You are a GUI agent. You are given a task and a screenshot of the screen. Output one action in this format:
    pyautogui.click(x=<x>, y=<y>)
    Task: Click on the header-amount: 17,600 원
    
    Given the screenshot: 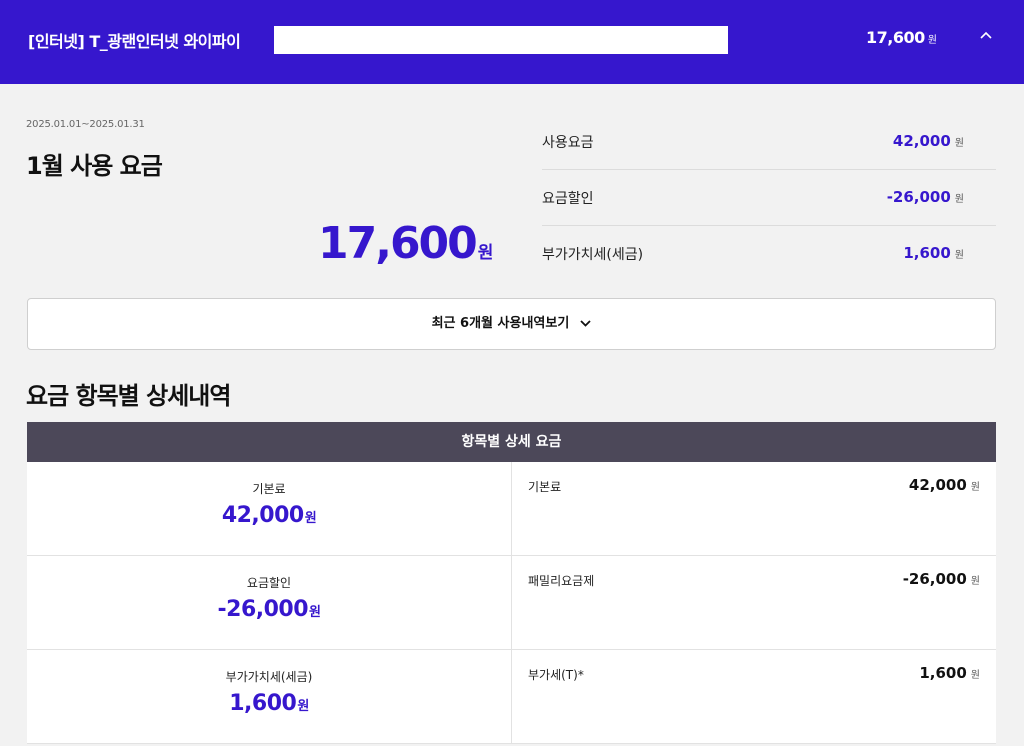 What is the action you would take?
    pyautogui.click(x=901, y=37)
    